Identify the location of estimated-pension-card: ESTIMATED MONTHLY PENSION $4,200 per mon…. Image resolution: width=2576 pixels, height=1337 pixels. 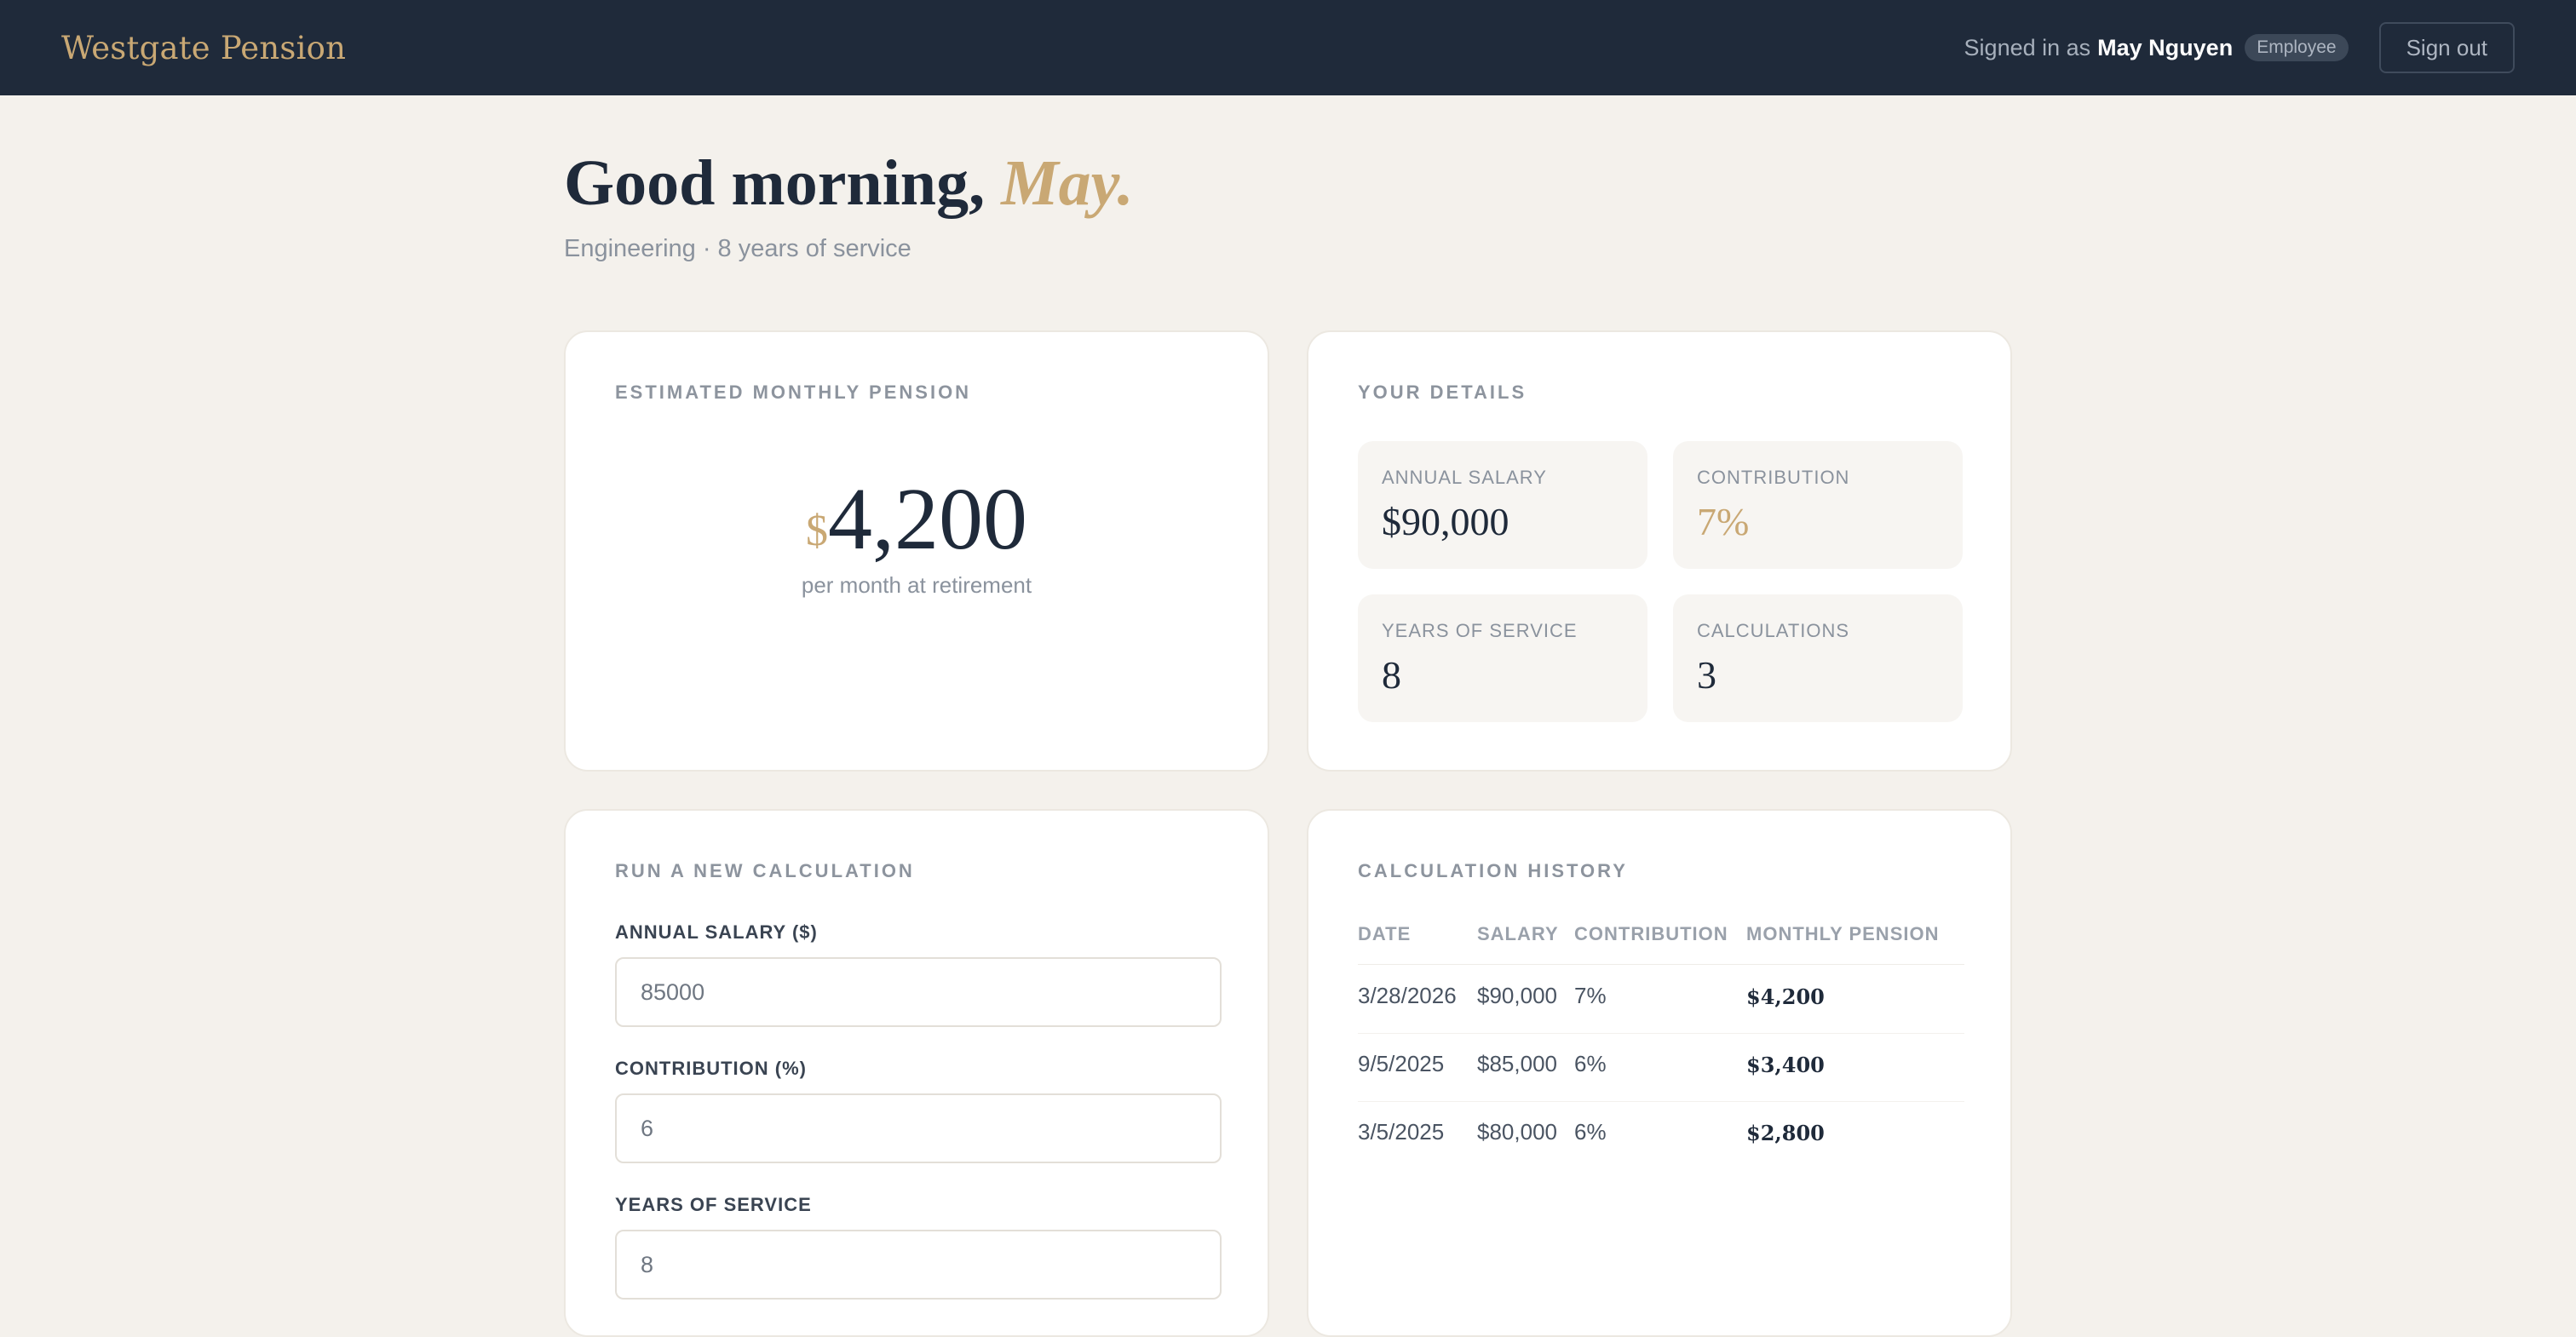
(917, 551).